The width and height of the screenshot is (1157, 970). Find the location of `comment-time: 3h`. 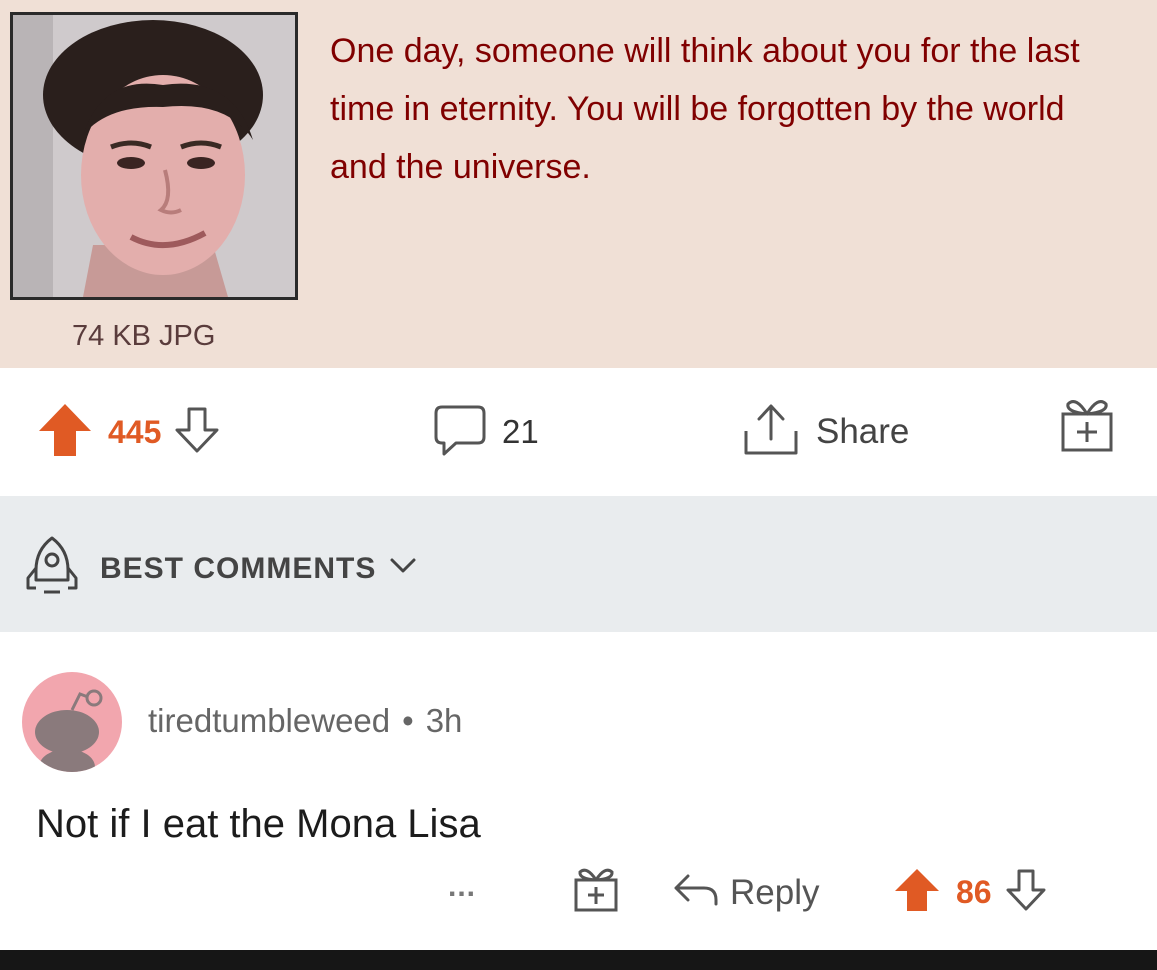

comment-time: 3h is located at coordinates (444, 720).